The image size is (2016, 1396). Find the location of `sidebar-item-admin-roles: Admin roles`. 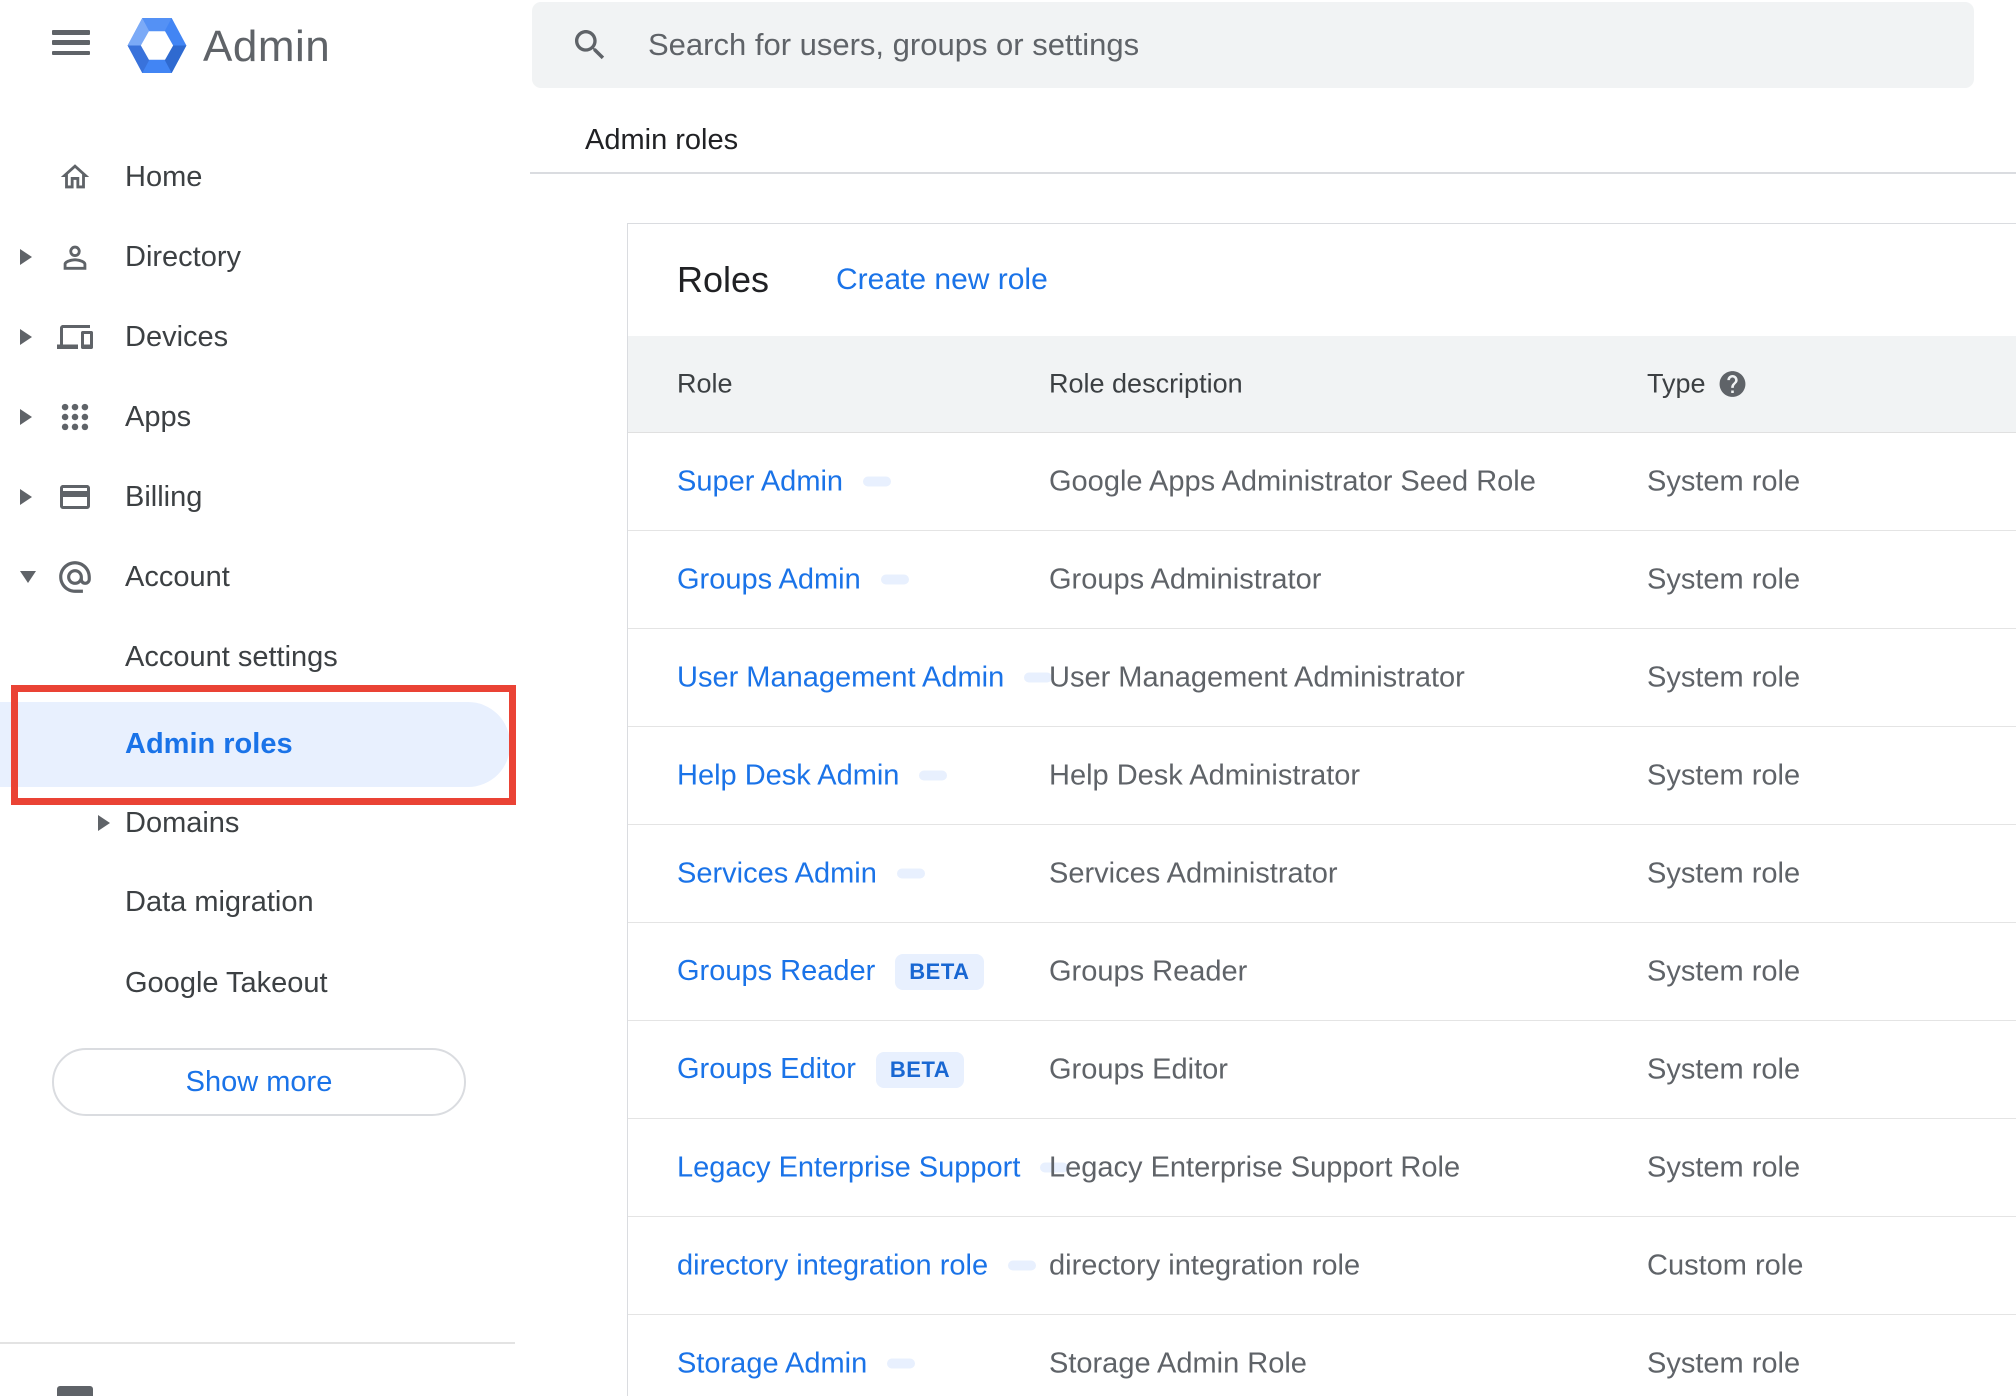

sidebar-item-admin-roles: Admin roles is located at coordinates (255, 744).